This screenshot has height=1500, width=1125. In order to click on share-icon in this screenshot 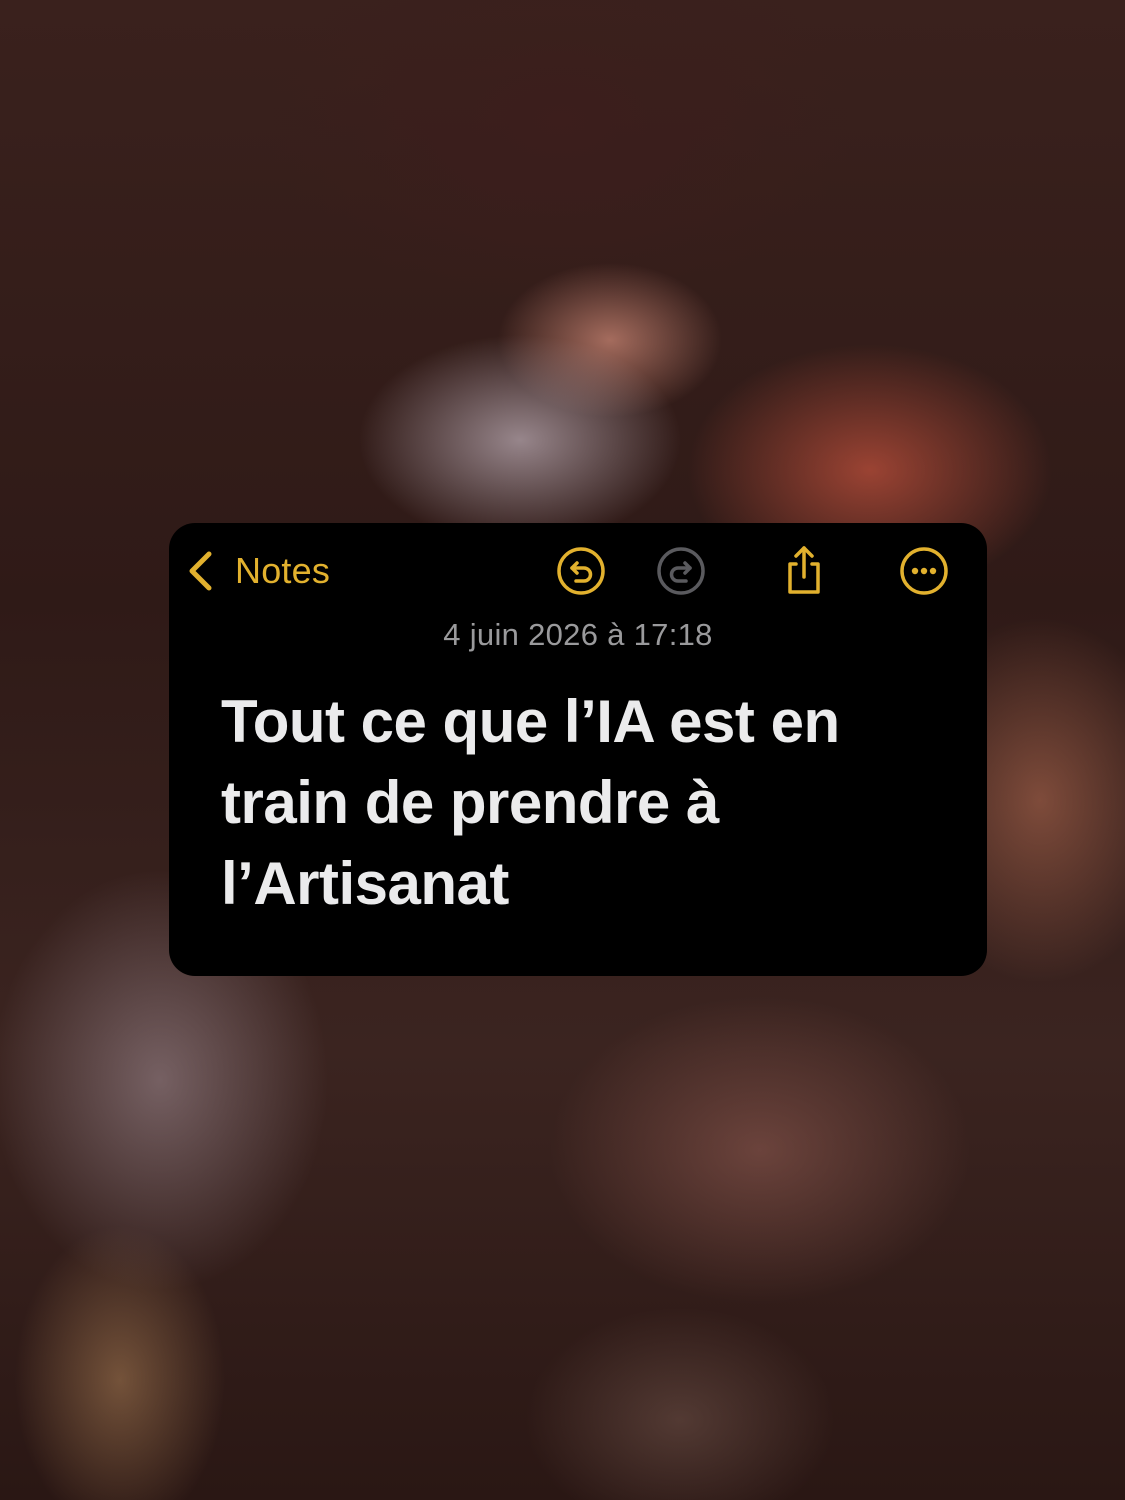, I will do `click(804, 570)`.